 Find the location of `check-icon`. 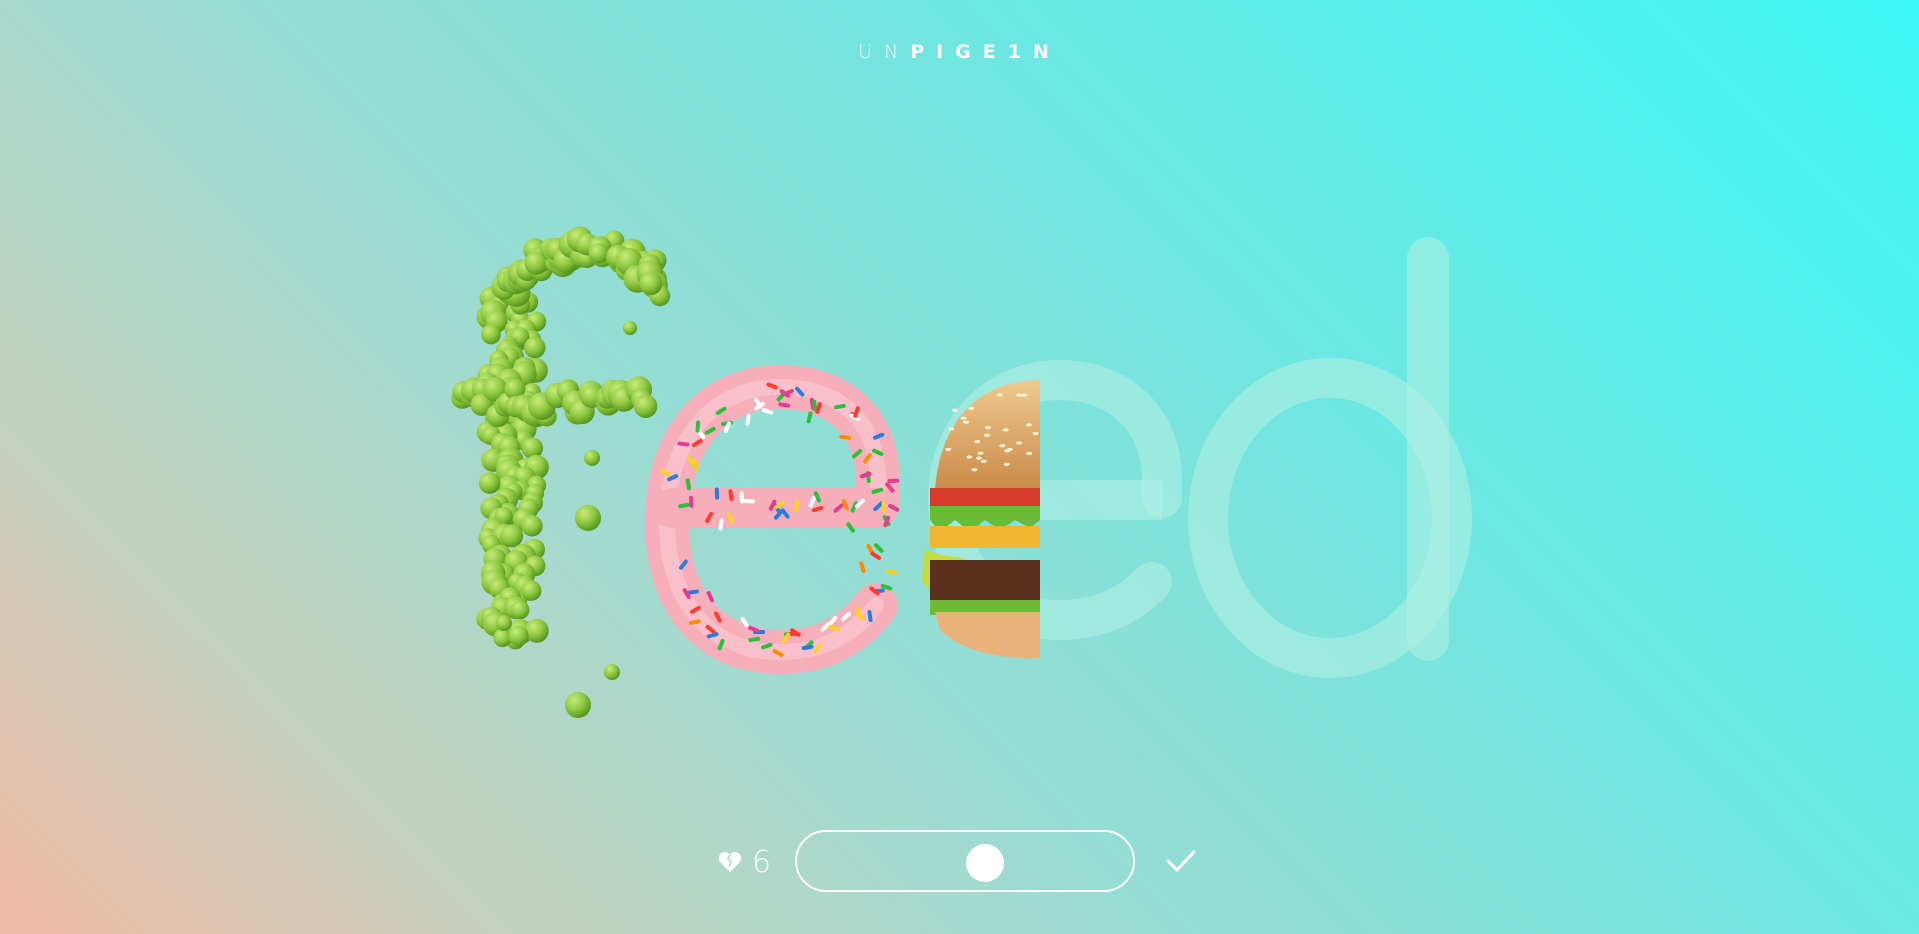

check-icon is located at coordinates (1181, 861).